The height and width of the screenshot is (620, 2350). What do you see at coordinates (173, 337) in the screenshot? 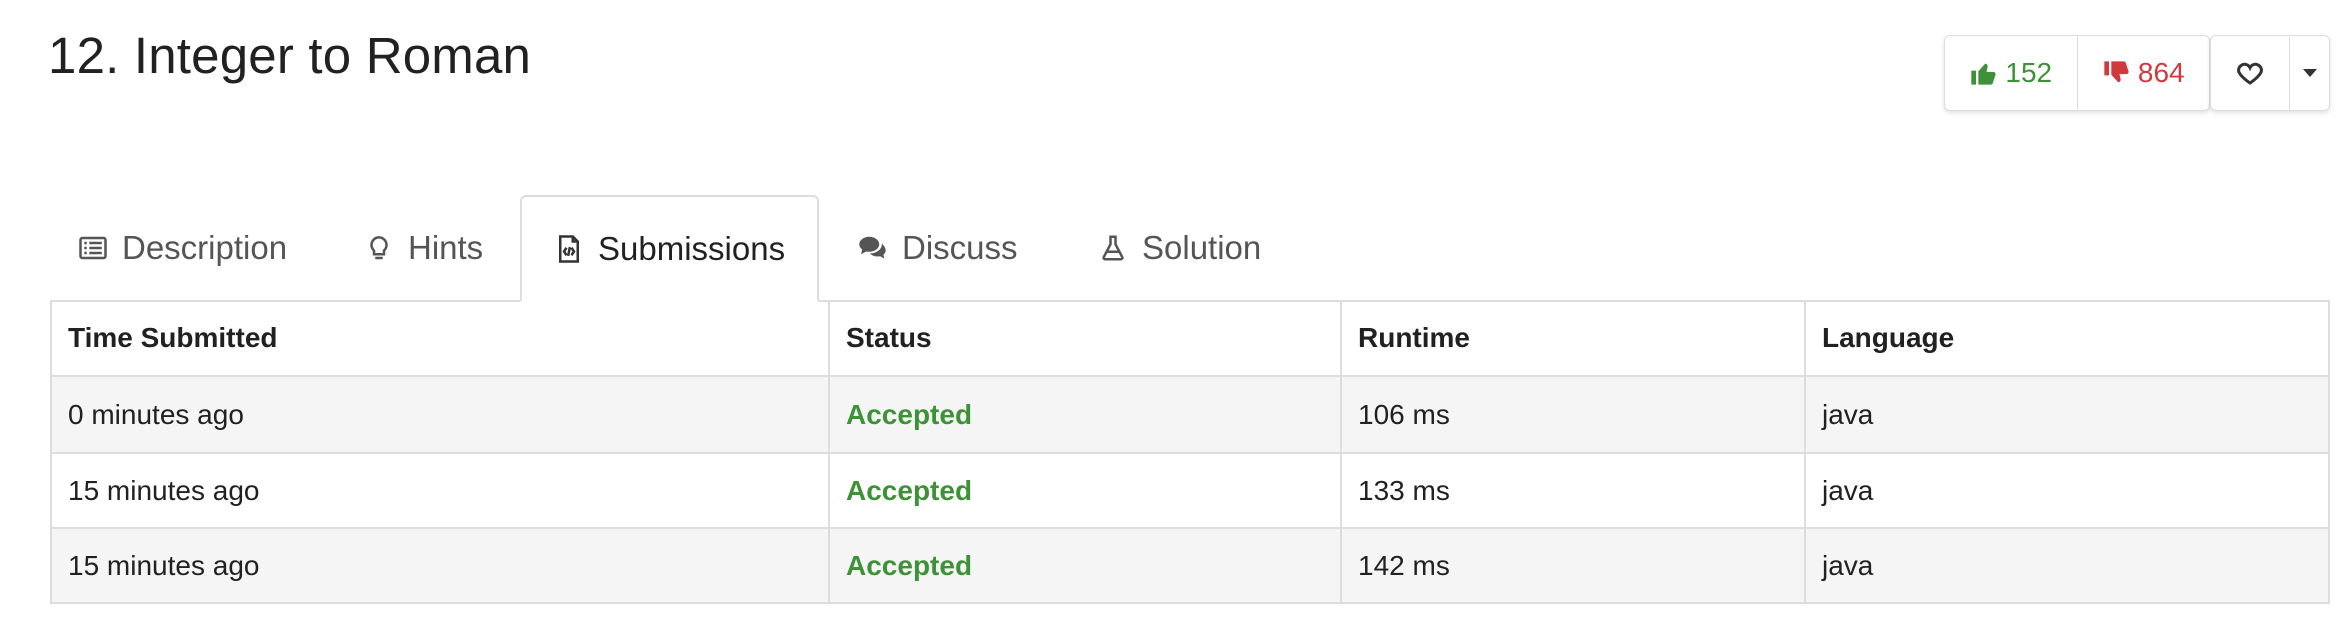
I see `column-header-time: Time Submitted` at bounding box center [173, 337].